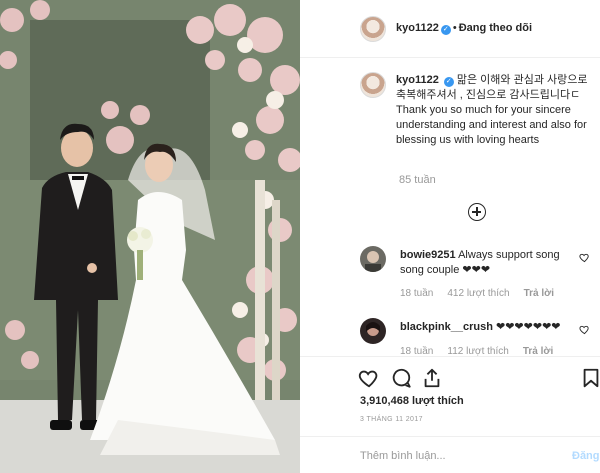 Image resolution: width=600 pixels, height=473 pixels. Describe the element at coordinates (478, 293) in the screenshot. I see `comment-likes: 412 lượt thích` at that location.